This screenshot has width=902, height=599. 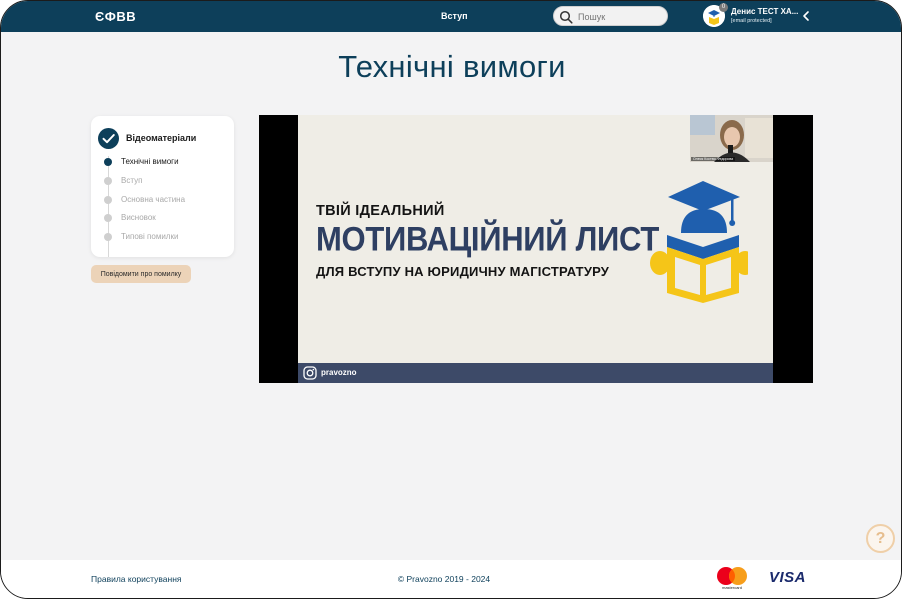 What do you see at coordinates (487, 239) in the screenshot?
I see `slide-heading-line2: МОТИВАЦІЙНИЙ ЛИСТ` at bounding box center [487, 239].